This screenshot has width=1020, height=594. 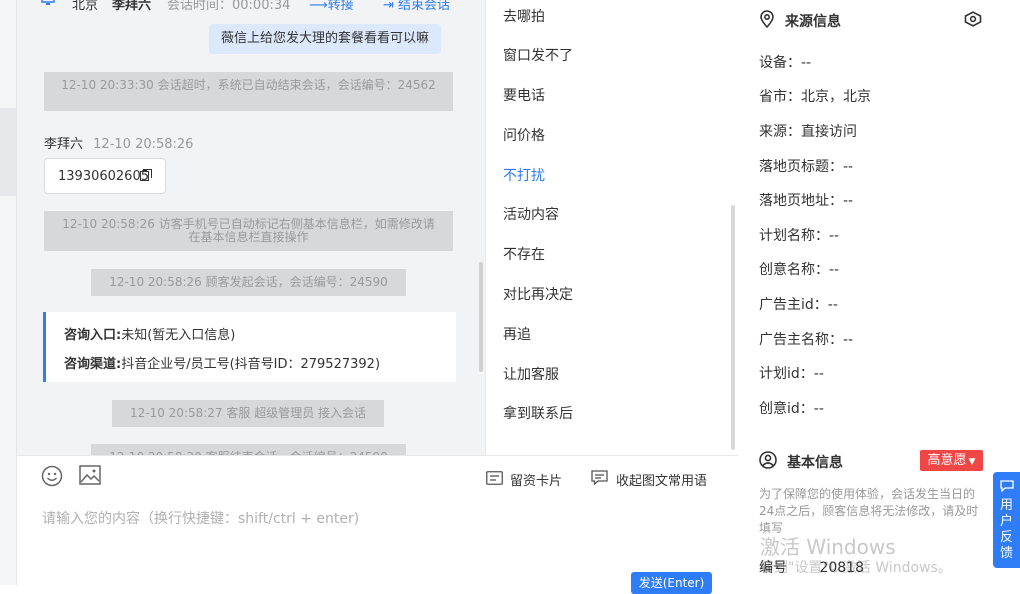 What do you see at coordinates (799, 270) in the screenshot?
I see `field-creative-name: 创意名称：--` at bounding box center [799, 270].